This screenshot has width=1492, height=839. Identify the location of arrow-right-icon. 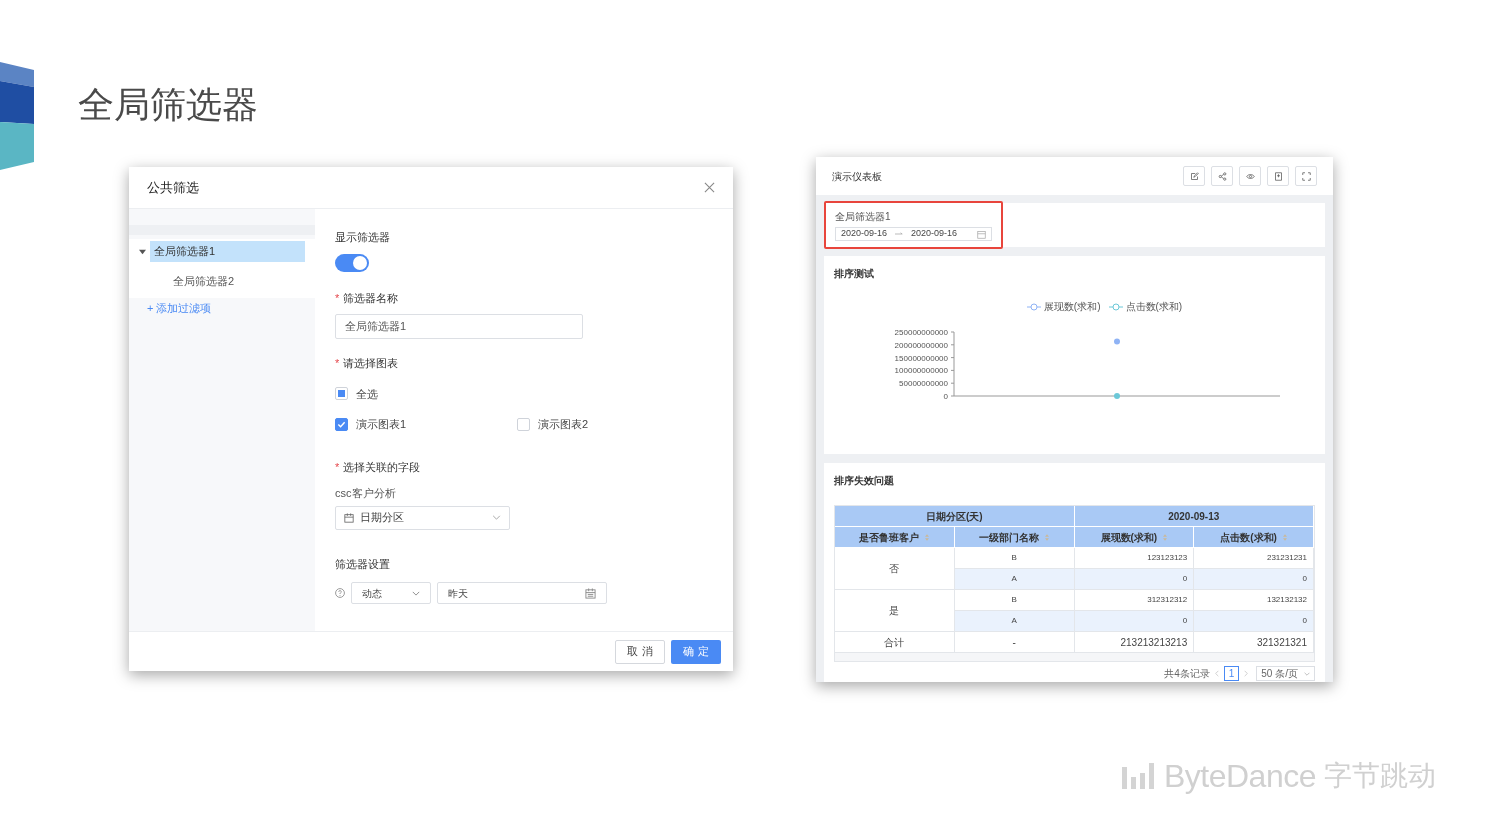
(899, 234).